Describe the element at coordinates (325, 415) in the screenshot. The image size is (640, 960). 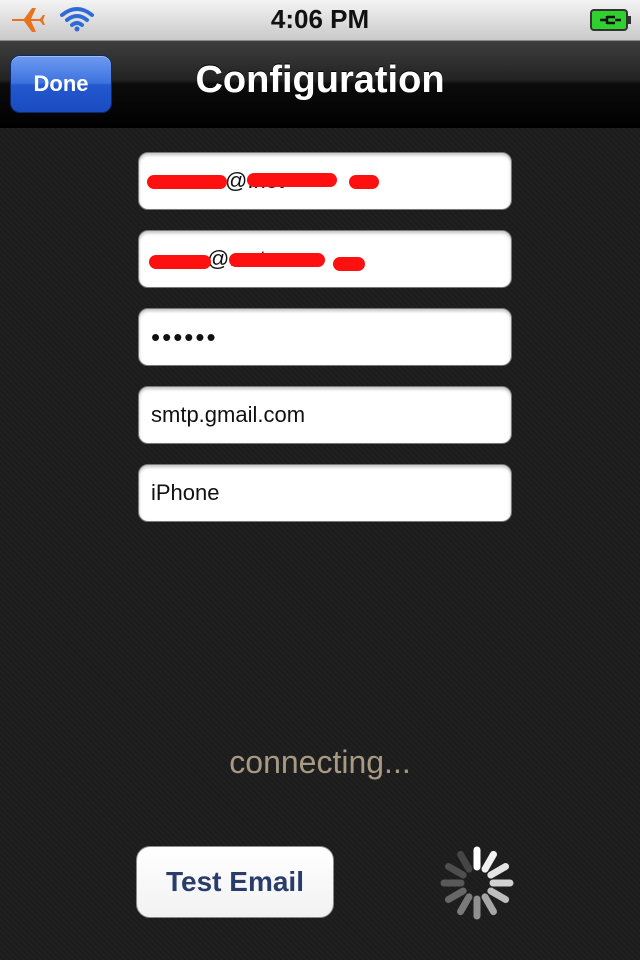
I see `smtp-server-field: smtp.gmail.com` at that location.